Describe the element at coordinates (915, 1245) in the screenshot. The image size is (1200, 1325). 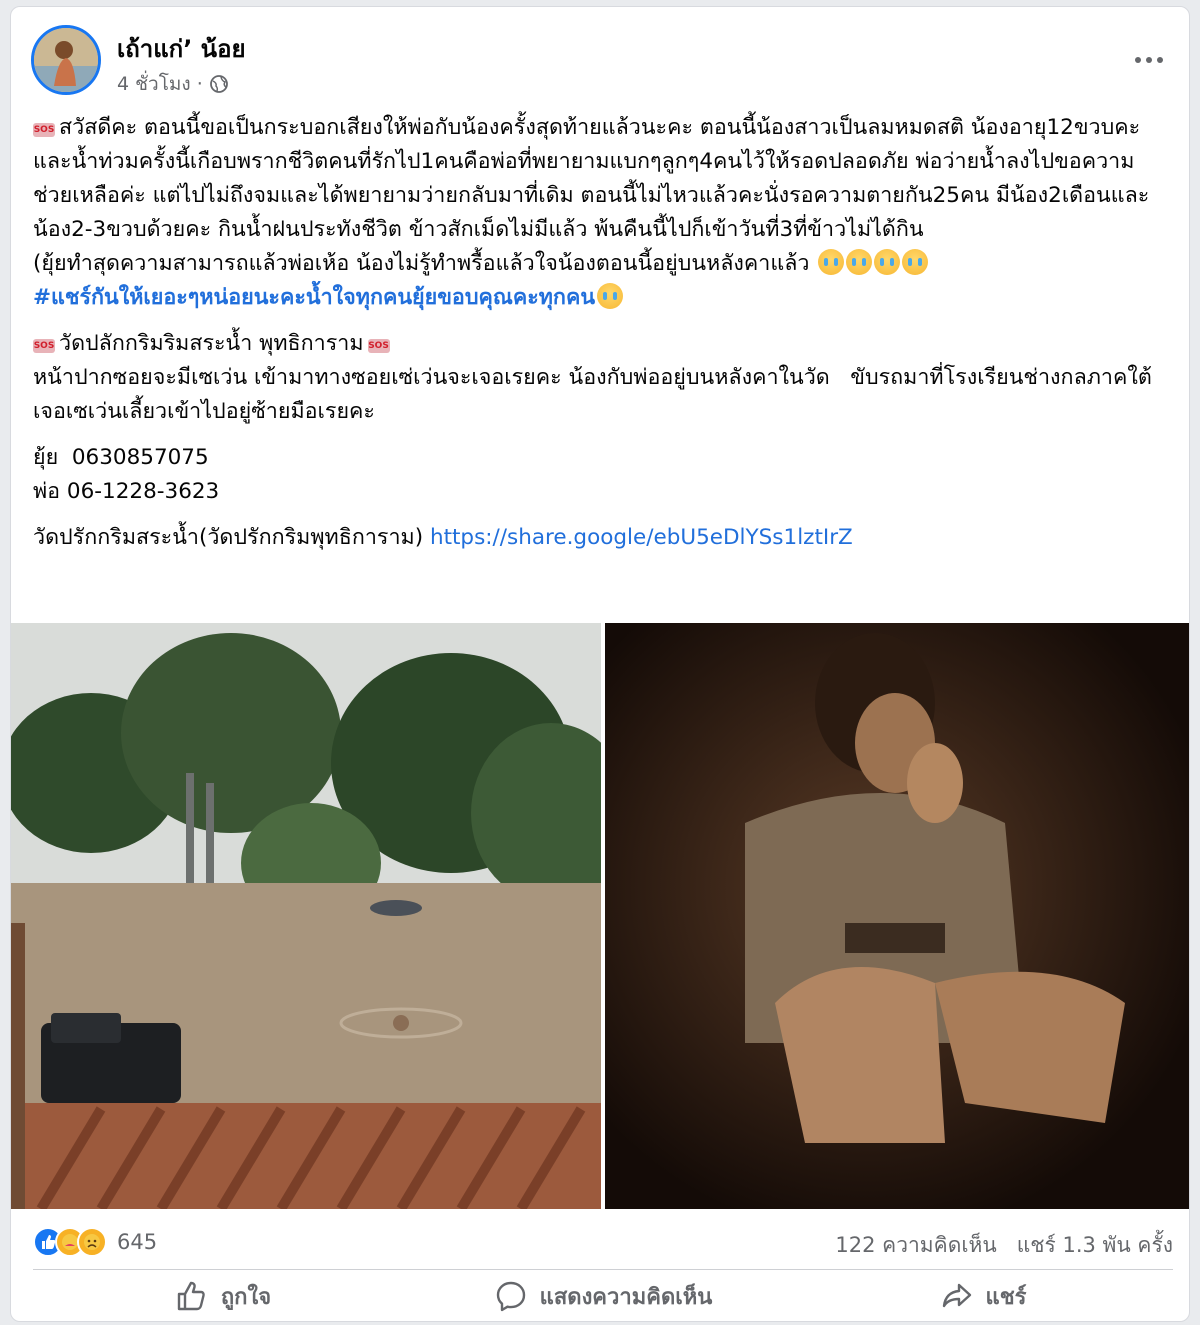
I see `comment-count: 122 ความคิดเห็น` at that location.